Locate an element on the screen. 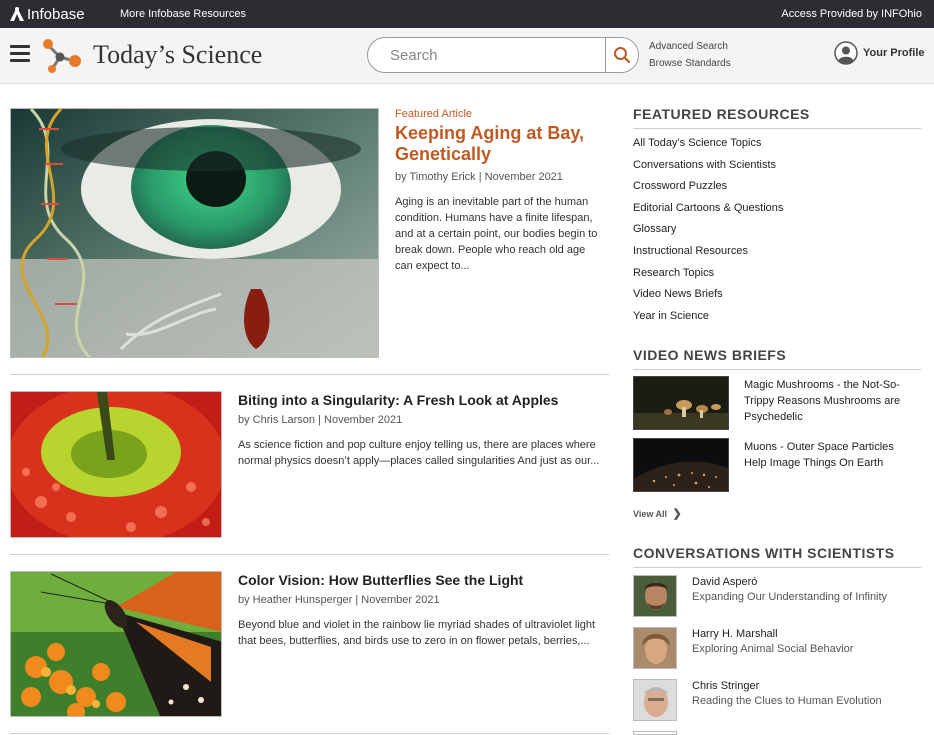 This screenshot has width=934, height=735. scientist-topic: Expanding Our Understanding of Infinity is located at coordinates (789, 597).